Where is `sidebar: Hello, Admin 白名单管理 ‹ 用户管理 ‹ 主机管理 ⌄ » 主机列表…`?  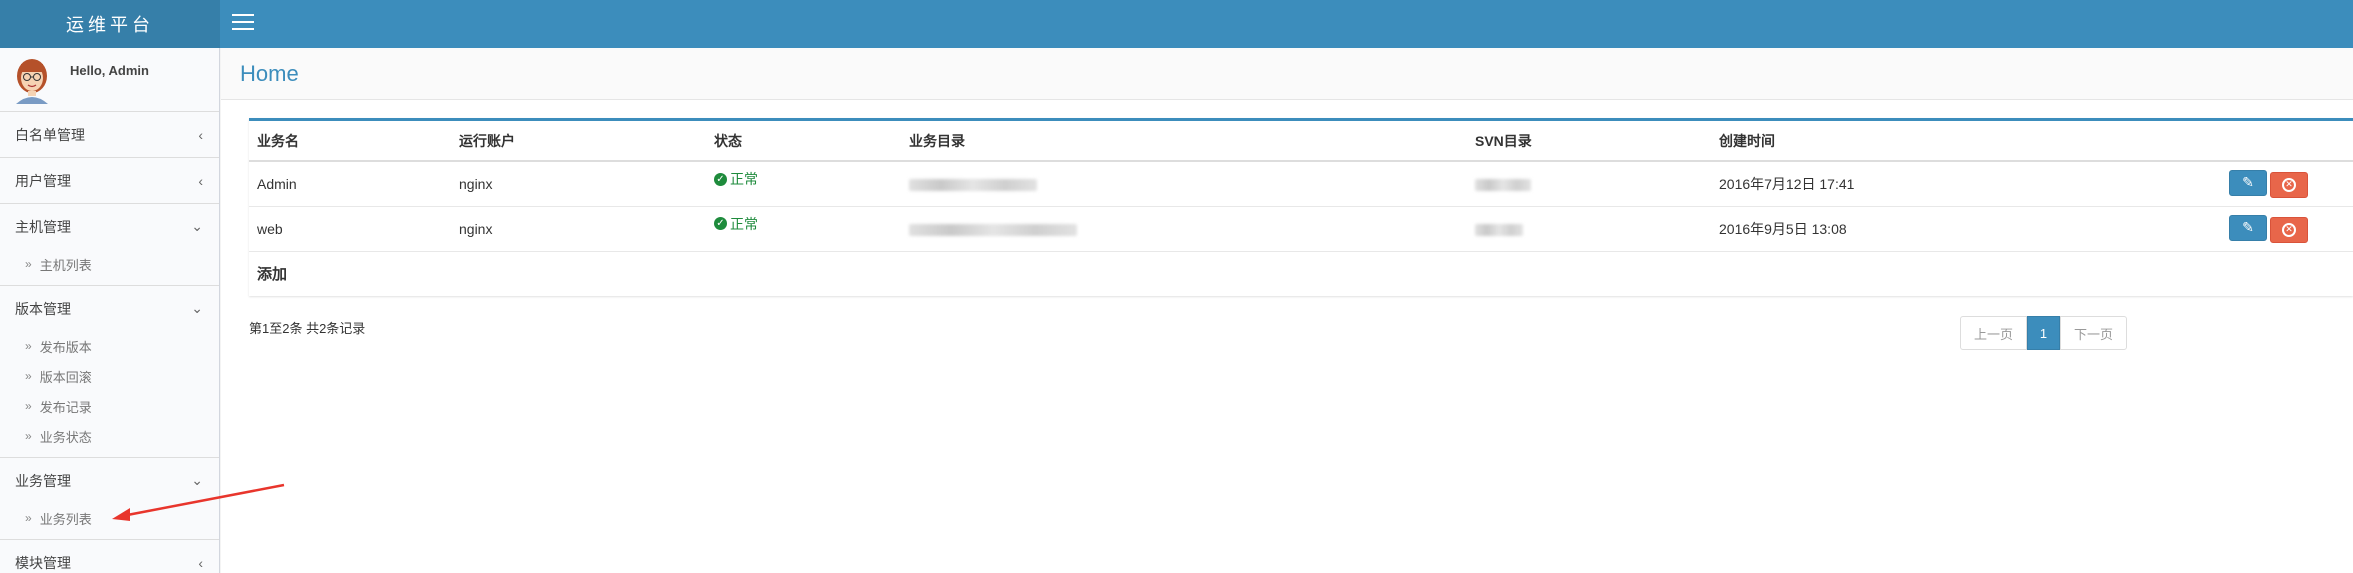
sidebar: Hello, Admin 白名单管理 ‹ 用户管理 ‹ 主机管理 ⌄ » 主机列表… is located at coordinates (110, 310).